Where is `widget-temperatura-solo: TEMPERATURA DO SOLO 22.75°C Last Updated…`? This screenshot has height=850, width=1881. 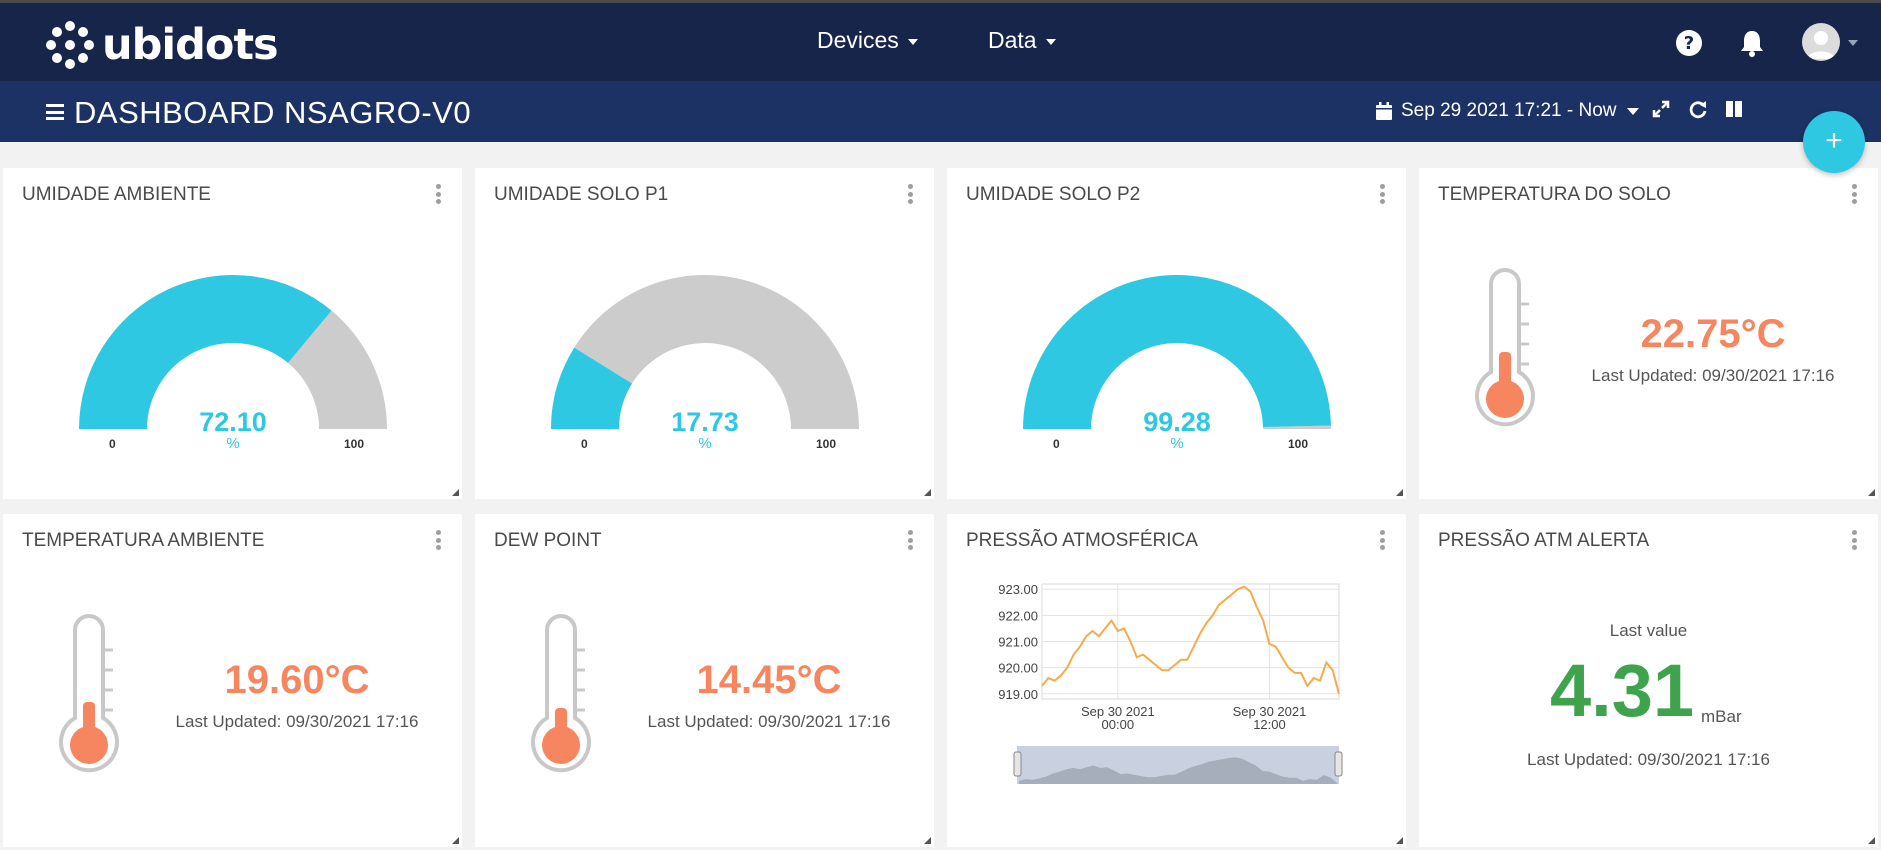
widget-temperatura-solo: TEMPERATURA DO SOLO 22.75°C Last Updated… is located at coordinates (1648, 333).